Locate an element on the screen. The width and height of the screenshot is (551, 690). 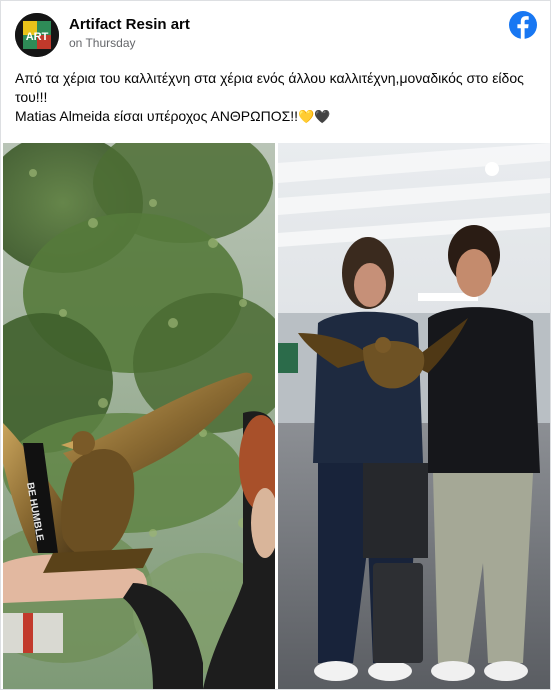
post-text-line-2-text: Matias Almeida είσαι υπέροχος ΑΝΘΡΩΠΟΣ!! is located at coordinates (157, 116).